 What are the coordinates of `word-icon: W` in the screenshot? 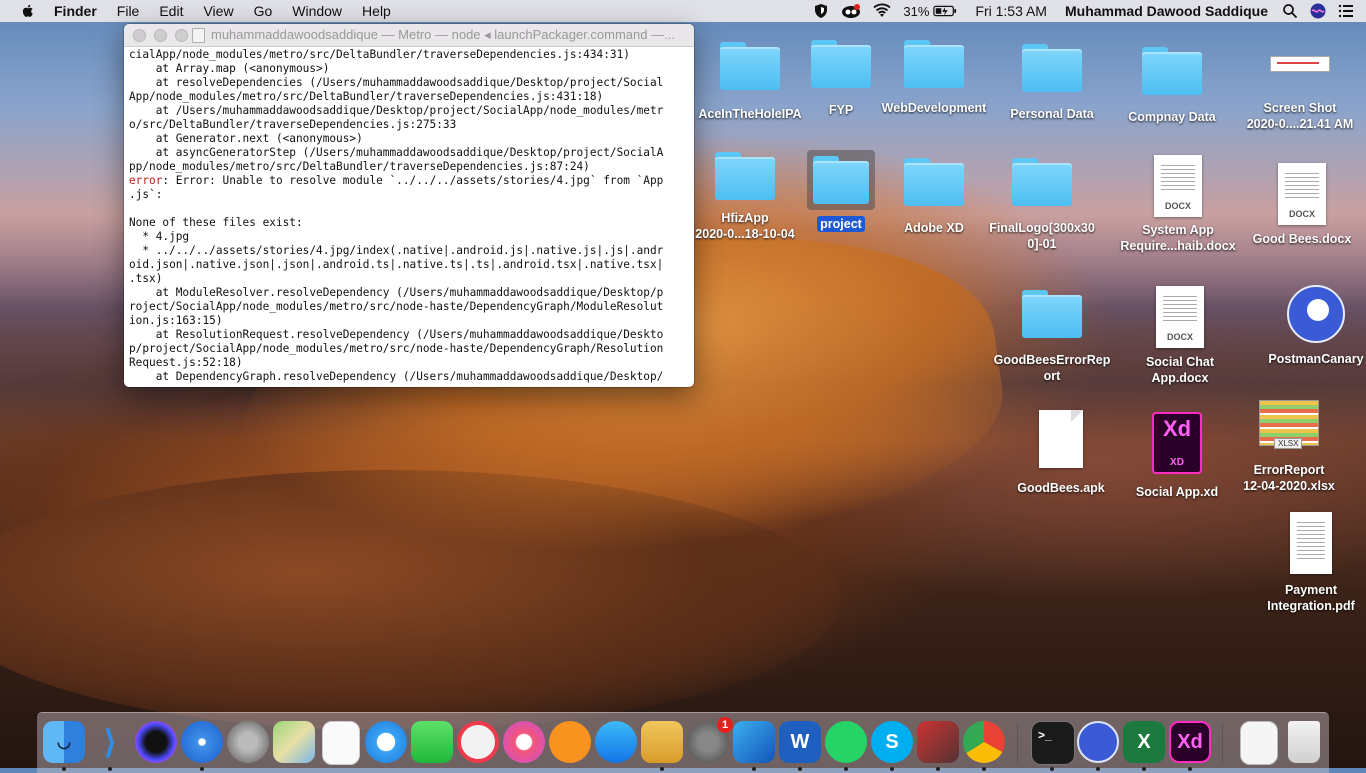 It's located at (800, 742).